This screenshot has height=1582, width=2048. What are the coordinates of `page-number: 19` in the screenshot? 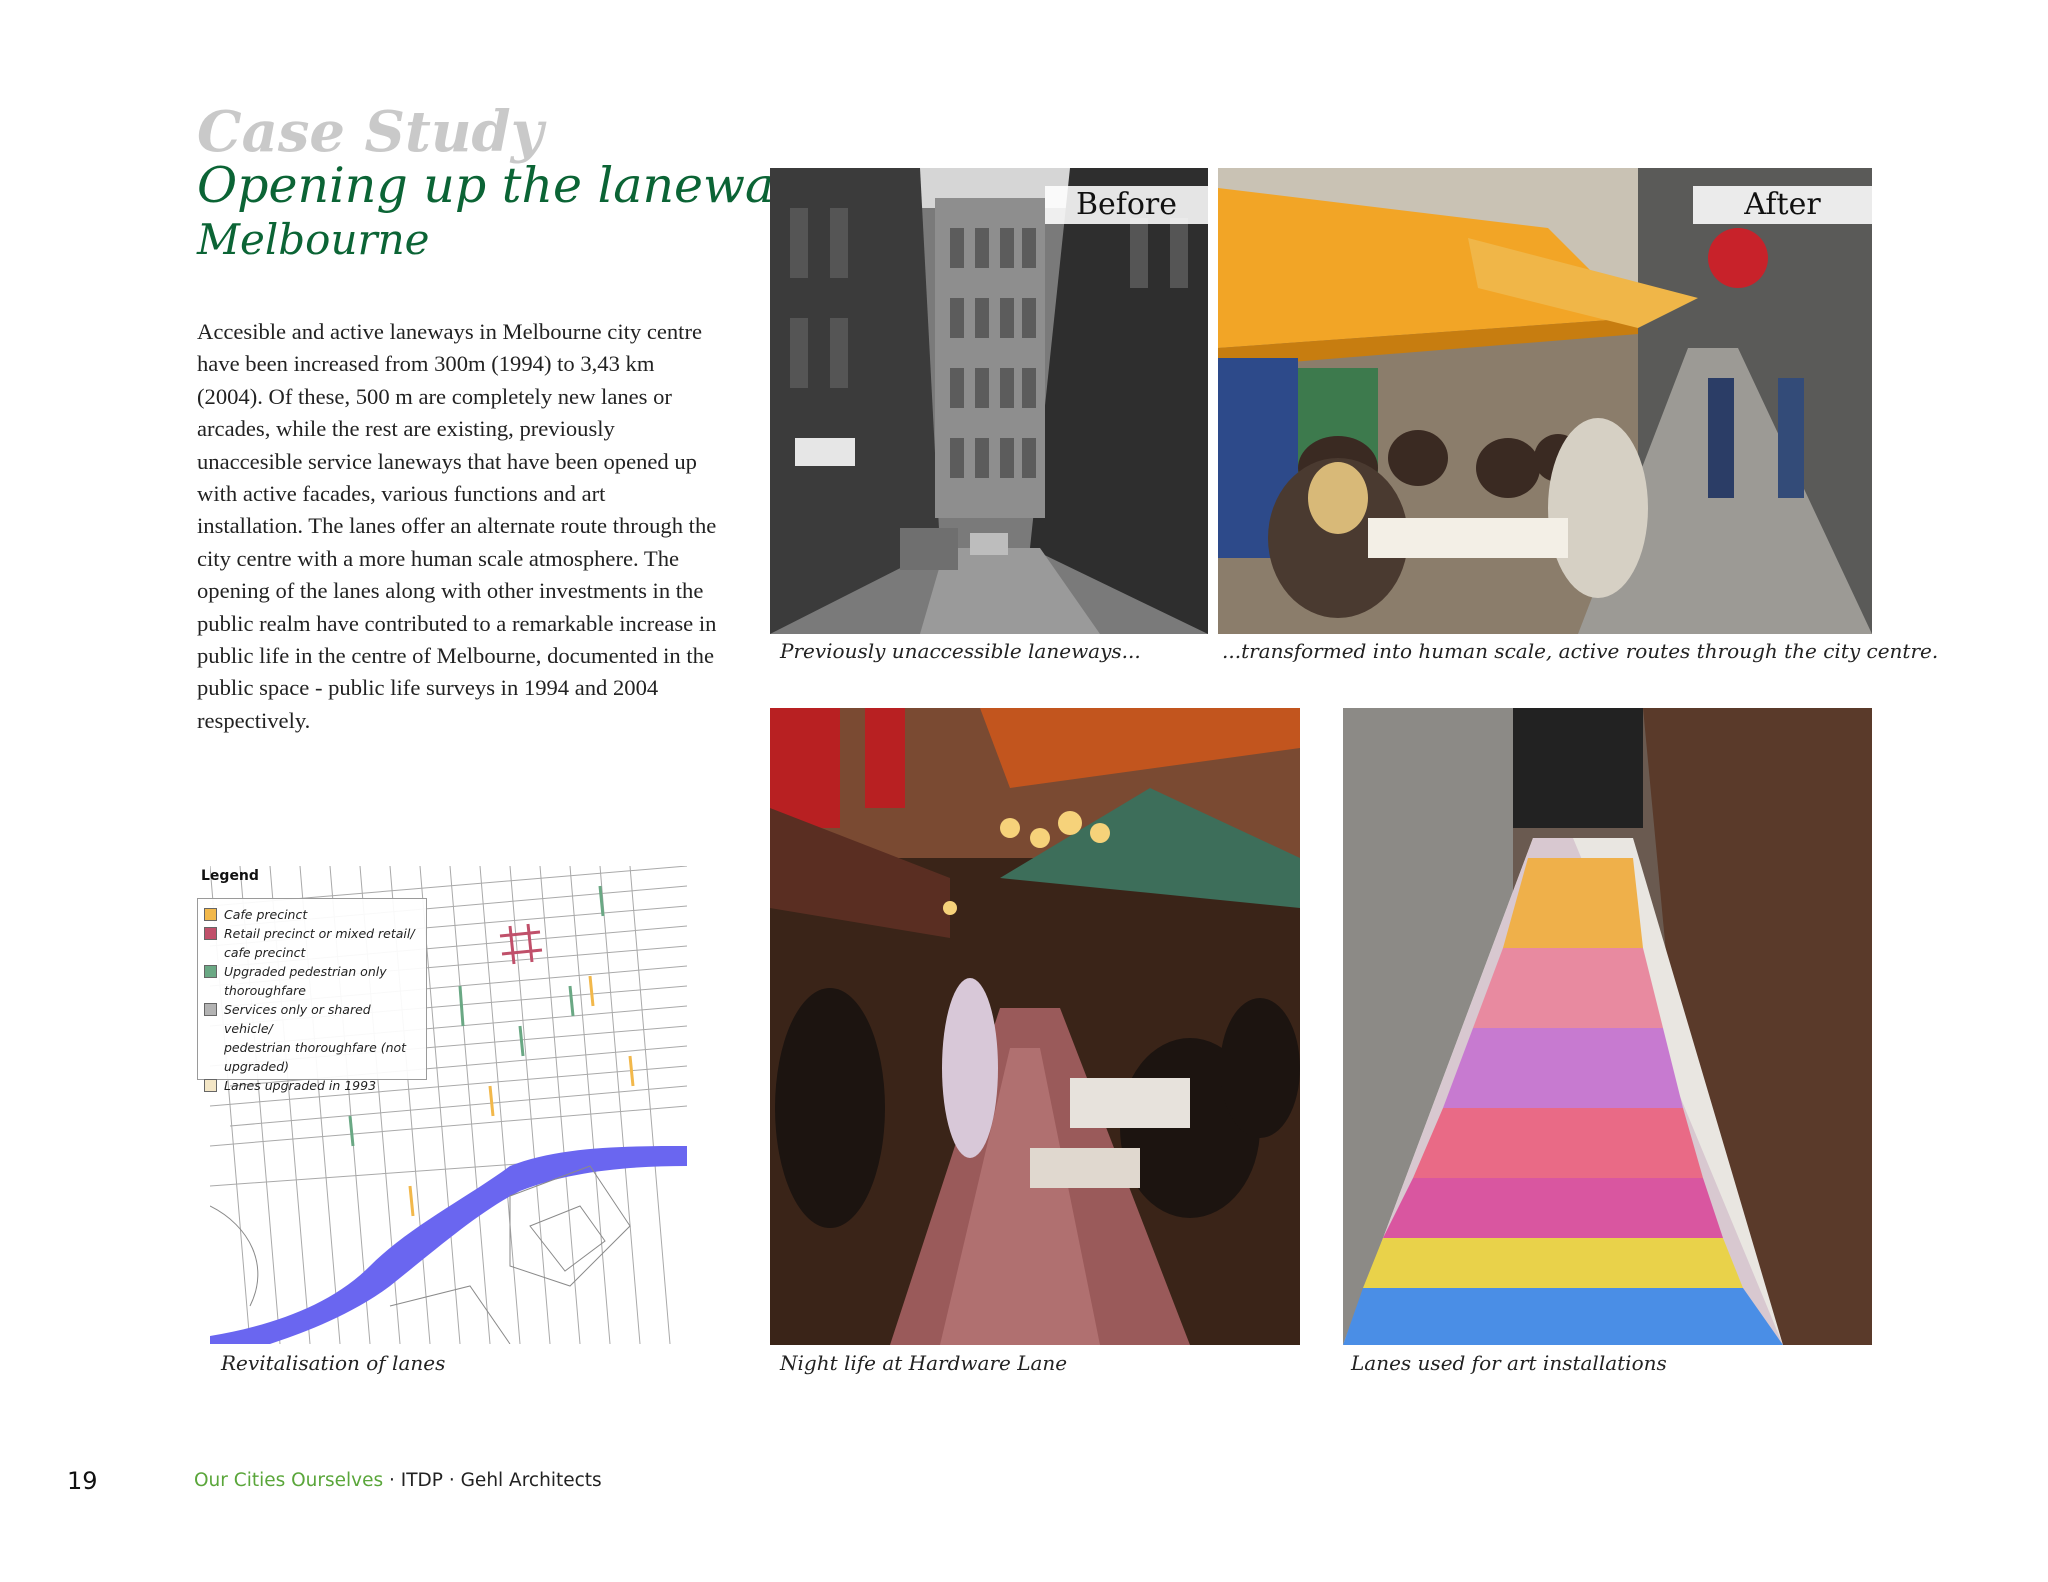 It's located at (82, 1481).